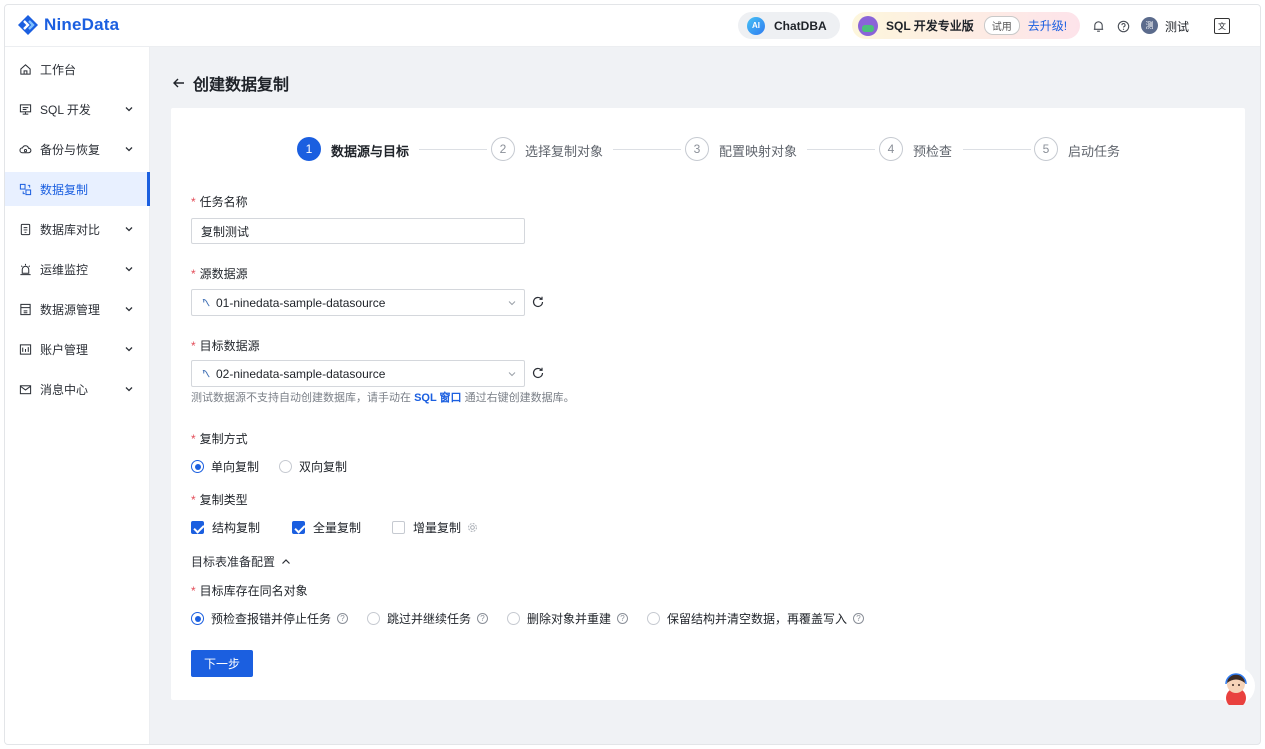  I want to click on target-prep-toggle: 目标表准备配置, so click(241, 561).